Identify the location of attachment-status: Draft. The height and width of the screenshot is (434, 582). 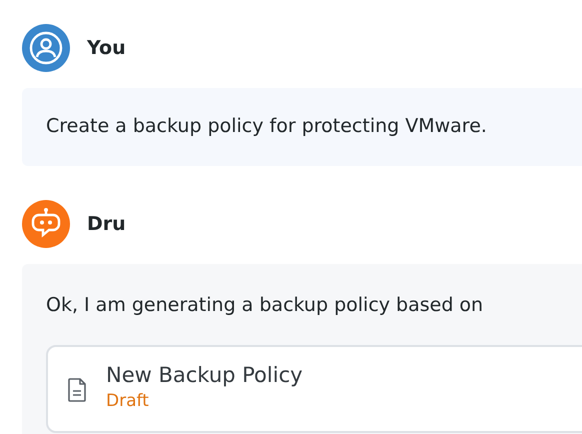
(128, 401).